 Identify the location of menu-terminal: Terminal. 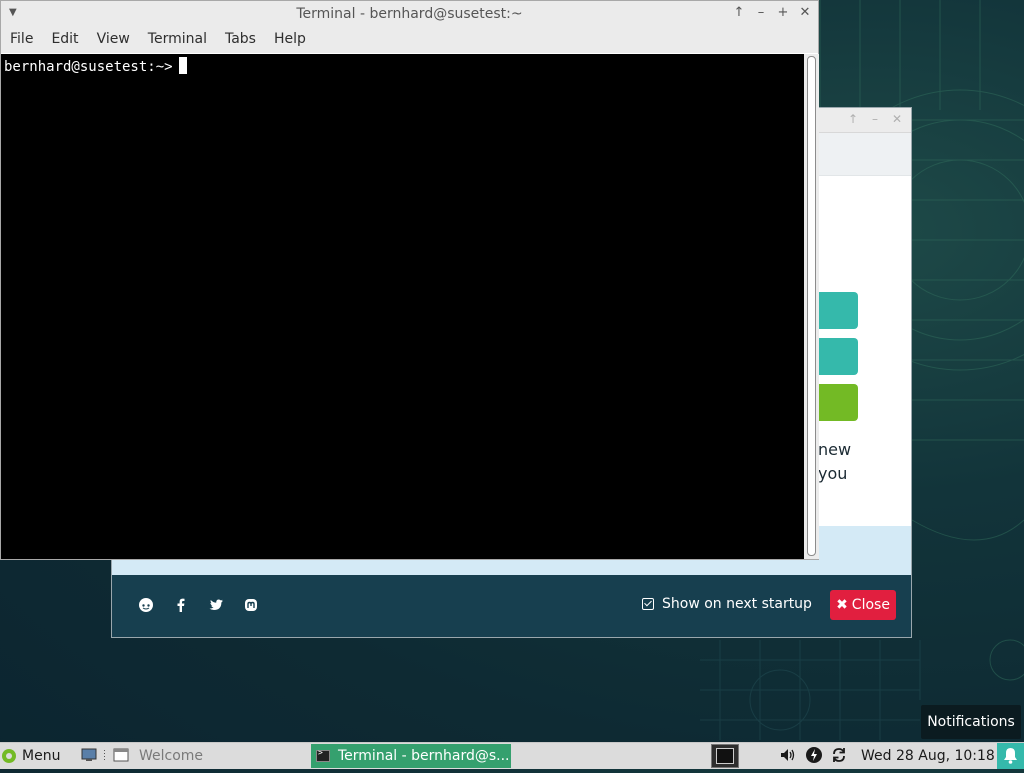
(177, 40).